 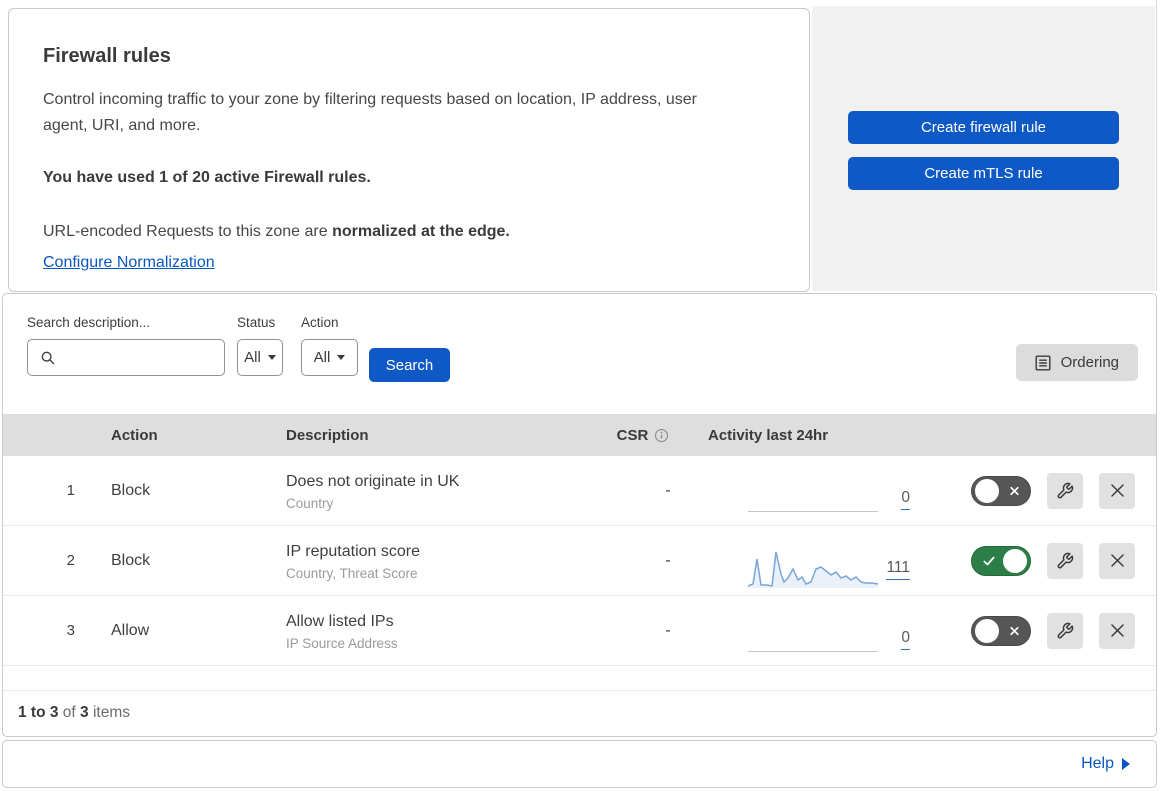 I want to click on actions-panel: Create firewall rule Create mTLS rule, so click(x=983, y=148).